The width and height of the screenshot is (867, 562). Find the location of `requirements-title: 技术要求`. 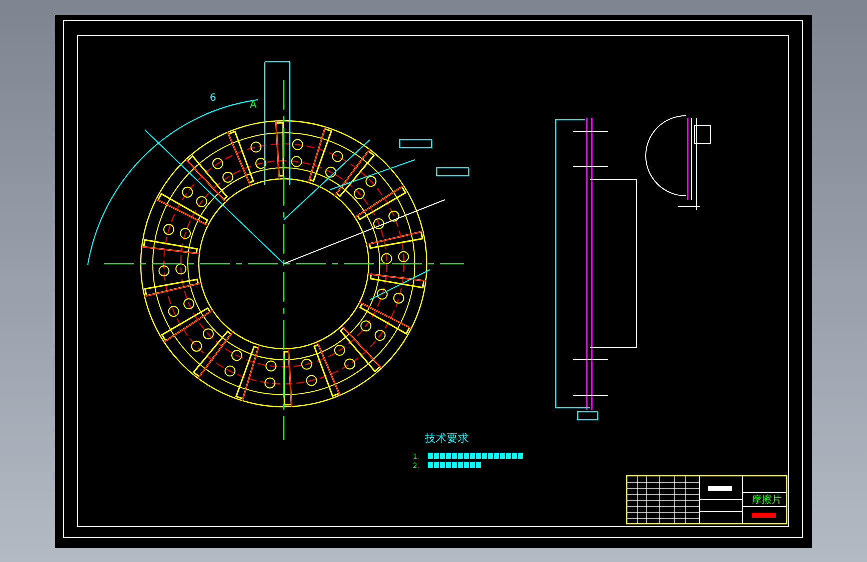

requirements-title: 技术要求 is located at coordinates (447, 438).